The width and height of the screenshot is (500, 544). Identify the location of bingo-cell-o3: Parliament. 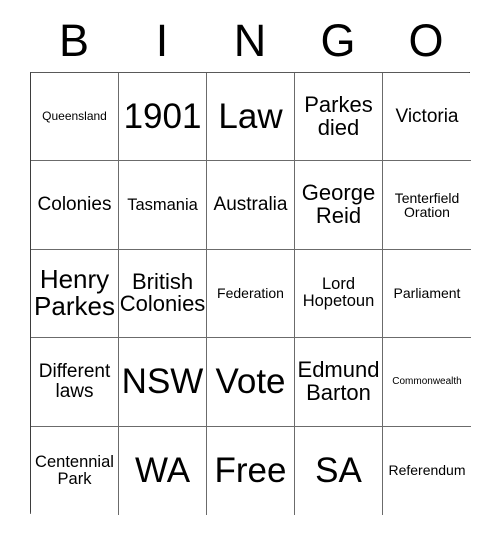
(427, 294).